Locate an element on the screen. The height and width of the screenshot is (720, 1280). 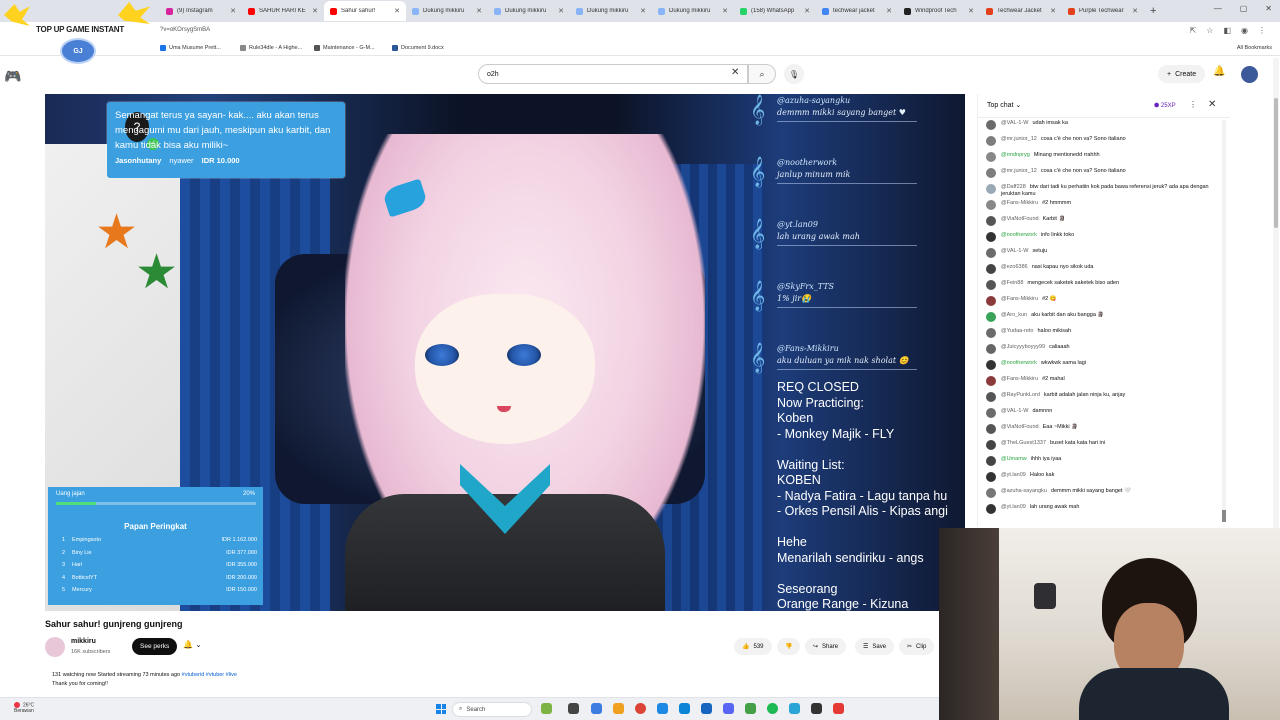
browser-tab: techwear jacket ✕ is located at coordinates (857, 11).